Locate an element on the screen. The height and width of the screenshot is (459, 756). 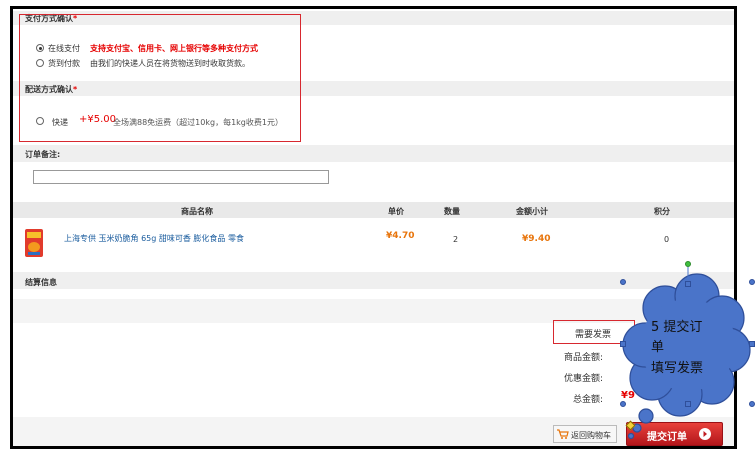
callout-cloud-shape is located at coordinates (686, 353).